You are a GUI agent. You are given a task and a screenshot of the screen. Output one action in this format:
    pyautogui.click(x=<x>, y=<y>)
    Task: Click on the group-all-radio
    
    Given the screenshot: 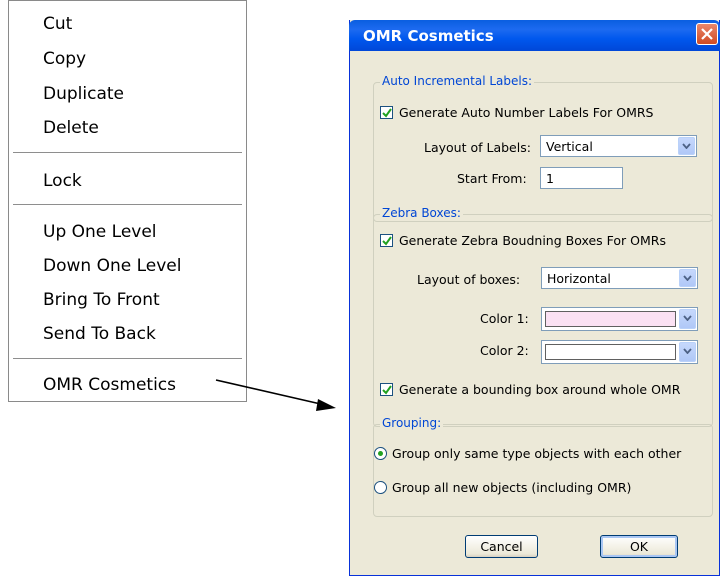 What is the action you would take?
    pyautogui.click(x=380, y=487)
    